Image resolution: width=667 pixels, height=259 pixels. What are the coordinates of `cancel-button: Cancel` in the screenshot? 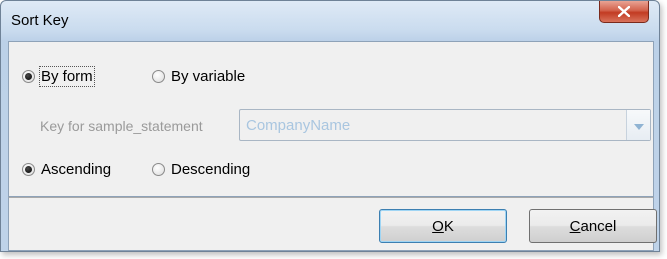 It's located at (593, 226).